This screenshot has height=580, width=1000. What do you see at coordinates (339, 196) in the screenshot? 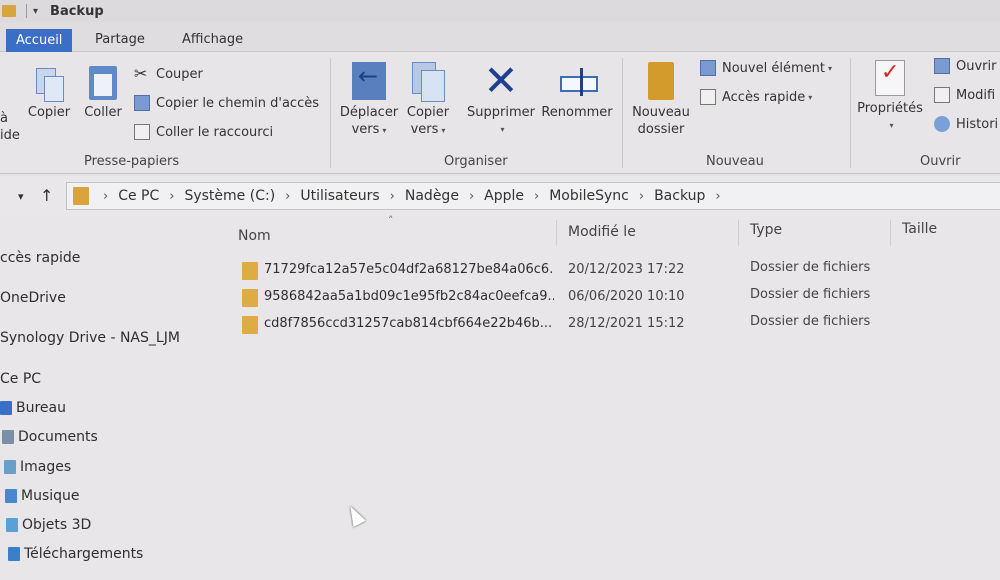
I see `breadcrumb-item: Utilisateurs` at bounding box center [339, 196].